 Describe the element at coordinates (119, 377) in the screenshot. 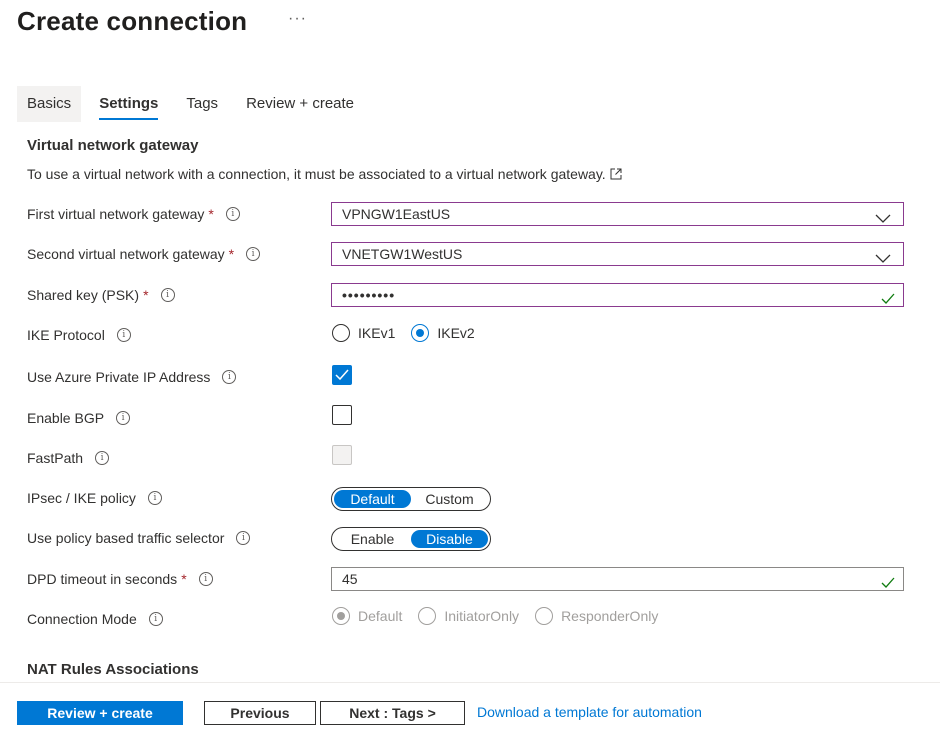

I see `private-ip-label-text: Use Azure Private IP Address` at that location.